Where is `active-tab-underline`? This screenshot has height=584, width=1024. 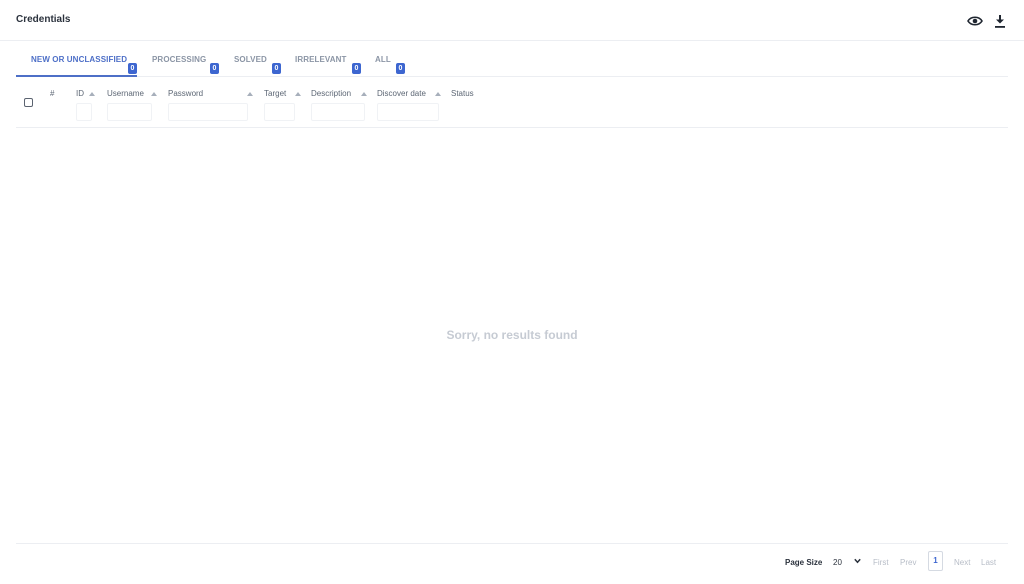
active-tab-underline is located at coordinates (76, 76).